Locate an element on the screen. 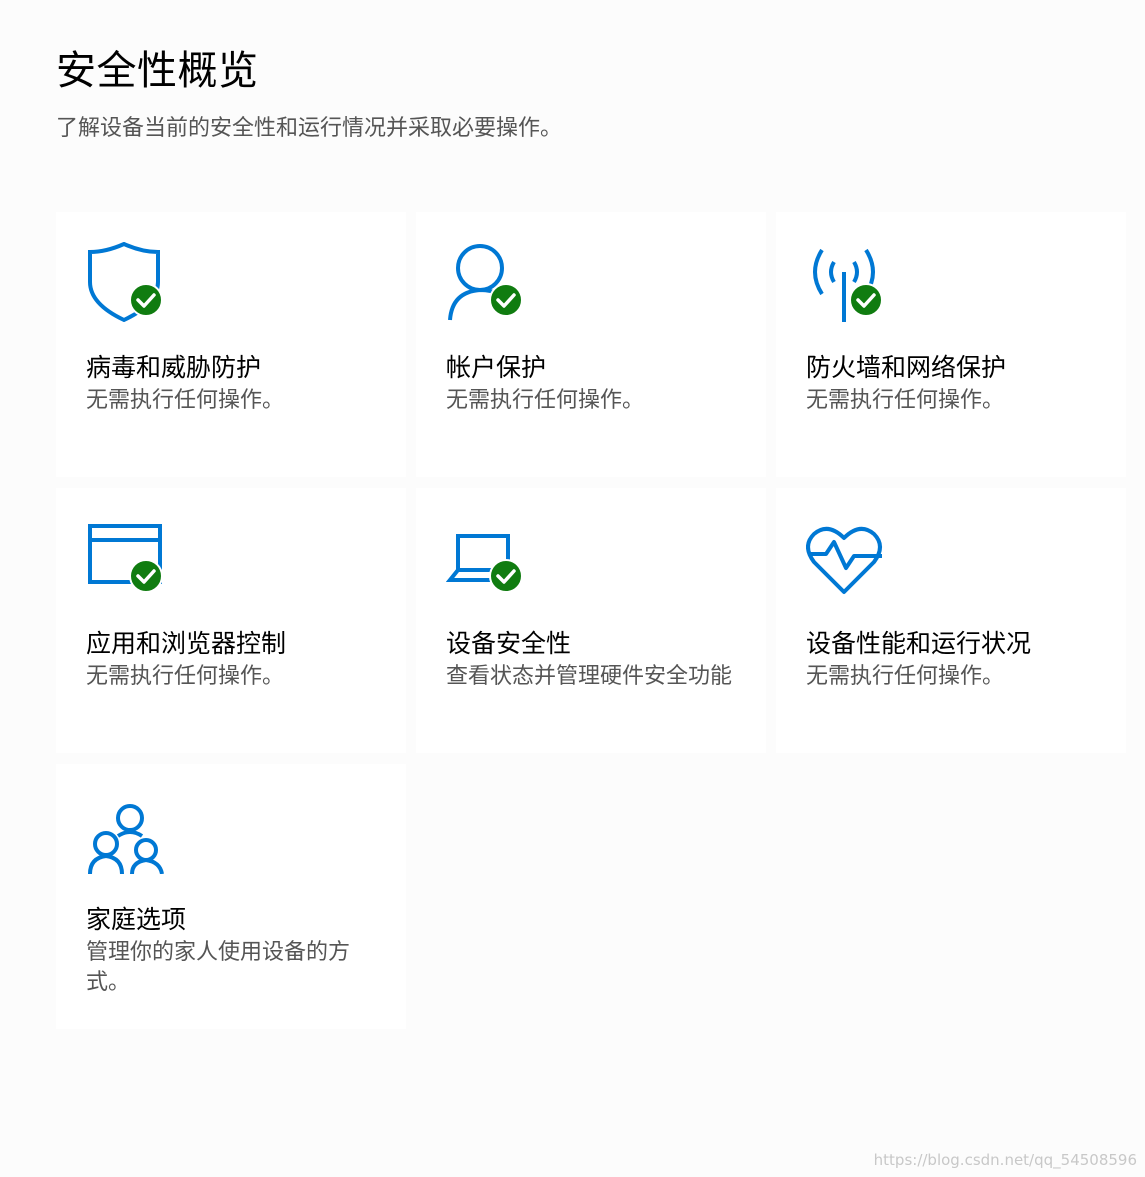  card-account-protection: 帐户保护 无需执行任何操作。 is located at coordinates (591, 344).